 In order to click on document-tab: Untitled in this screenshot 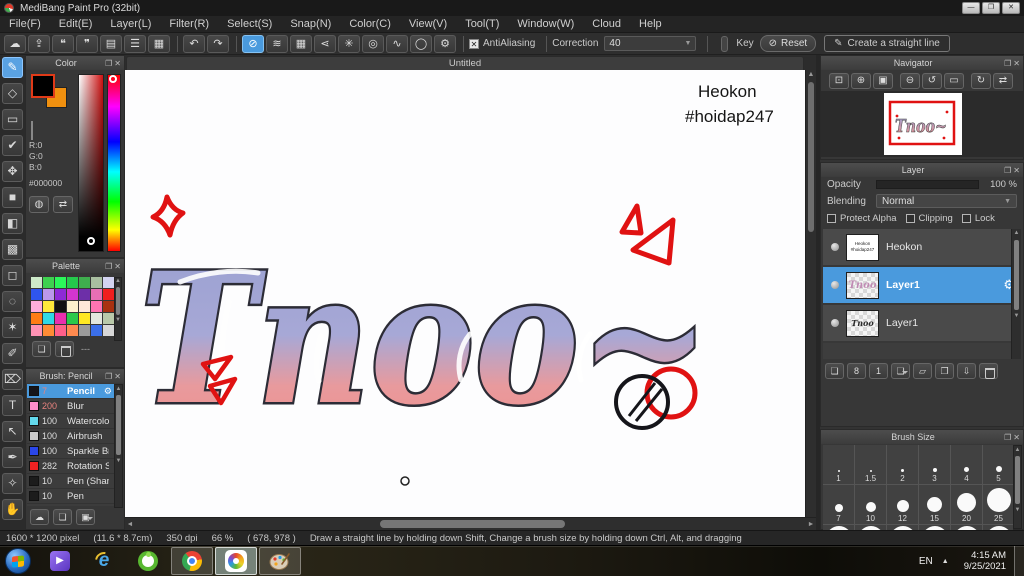, I will do `click(465, 63)`.